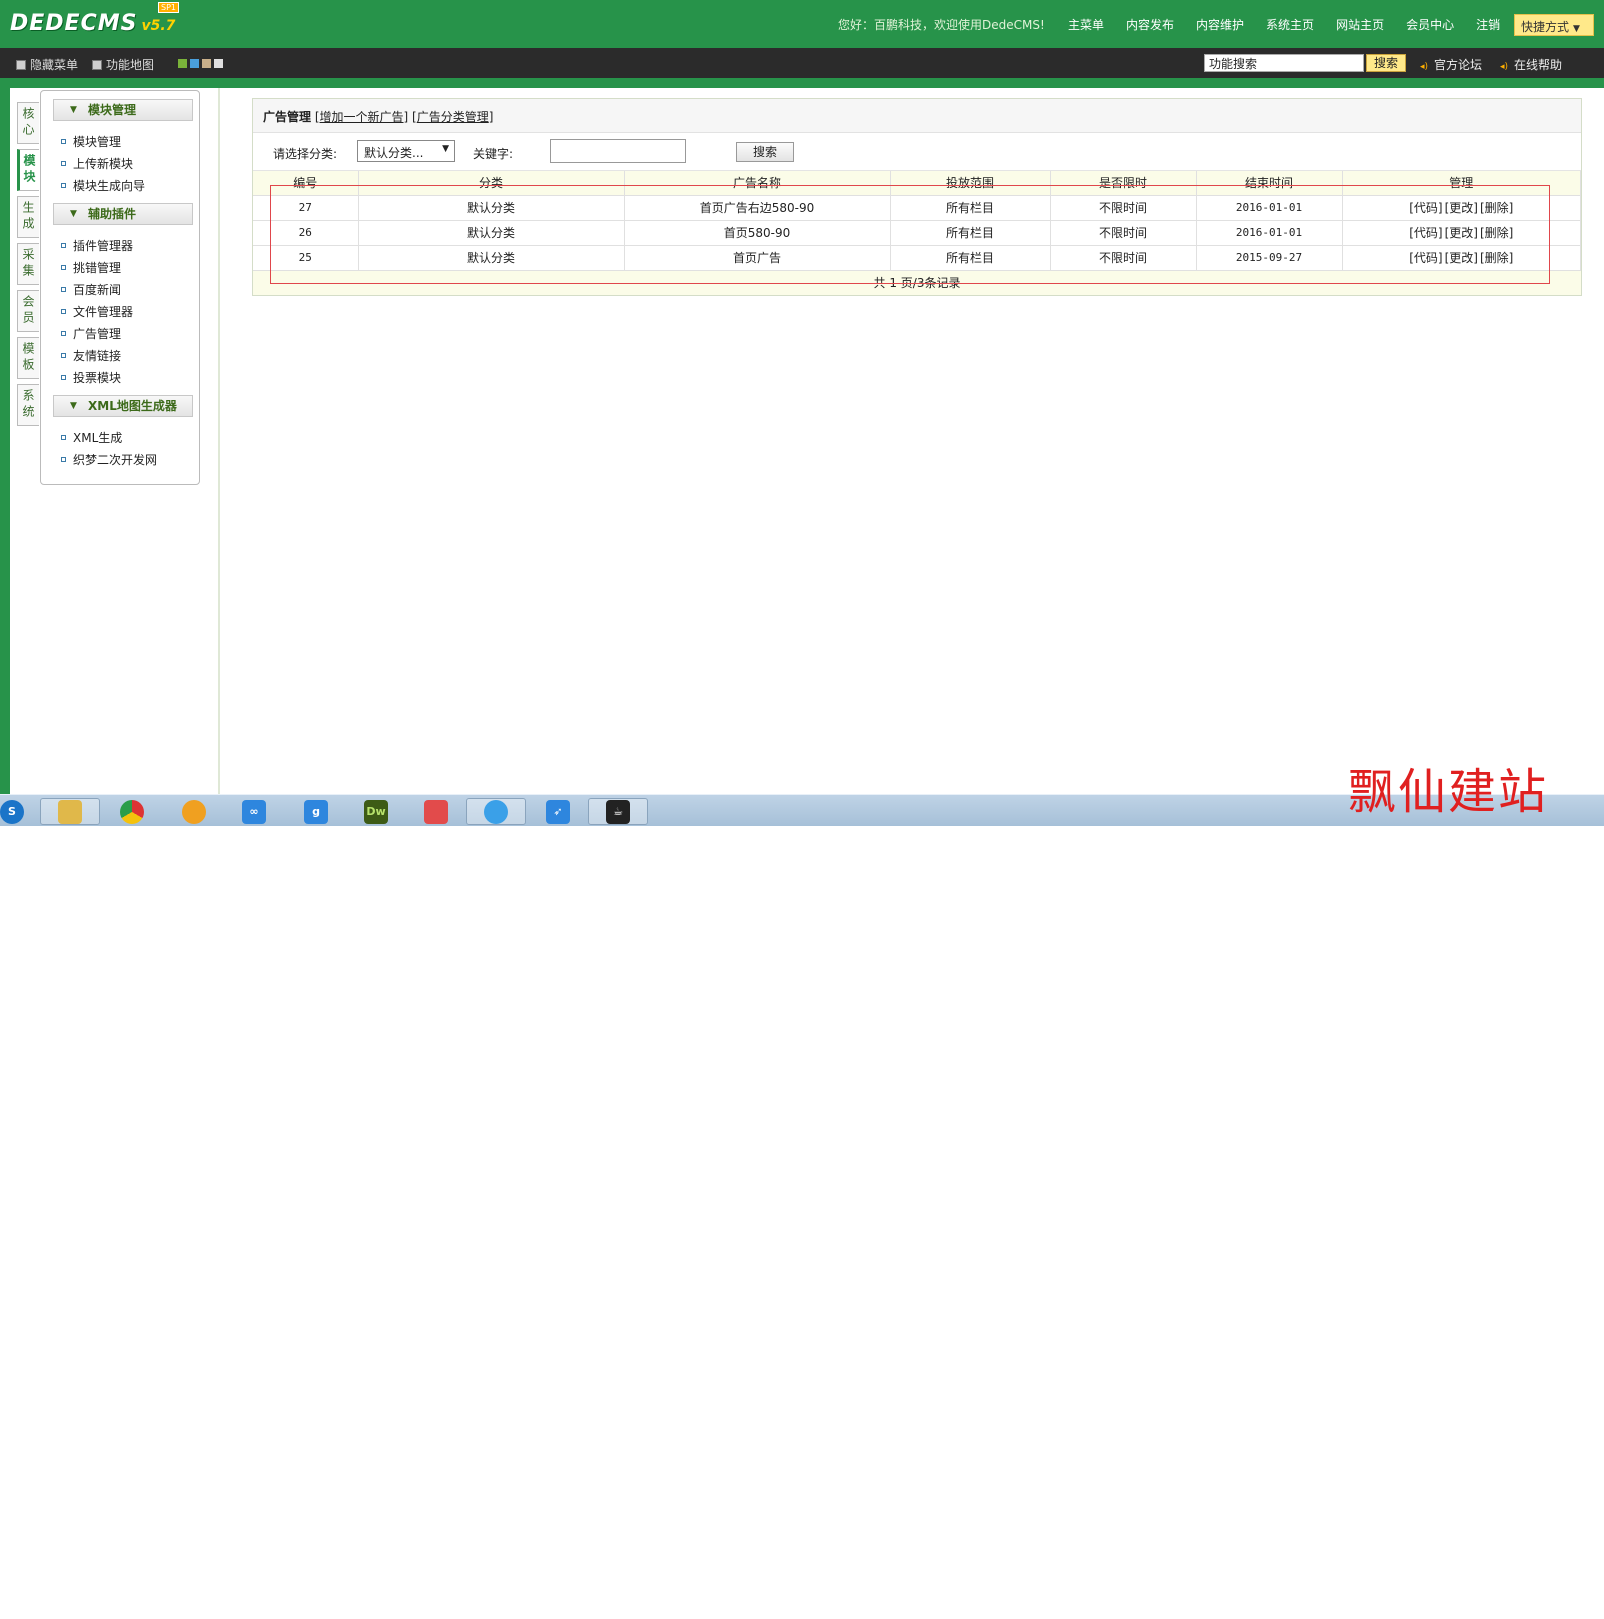  I want to click on quick-menu-label: 快捷方式, so click(1545, 27).